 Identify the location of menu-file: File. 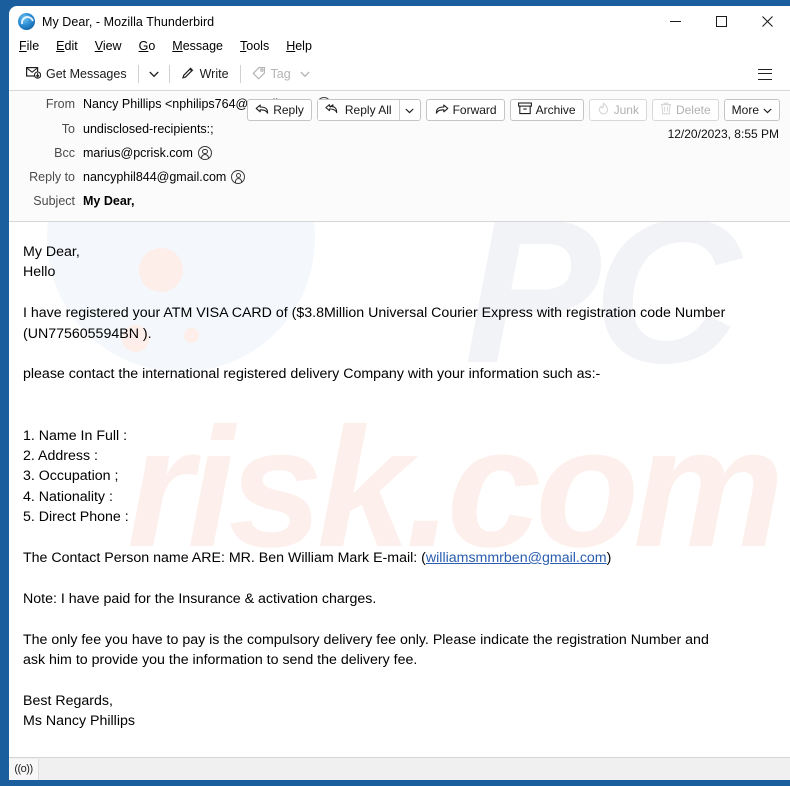
(29, 46).